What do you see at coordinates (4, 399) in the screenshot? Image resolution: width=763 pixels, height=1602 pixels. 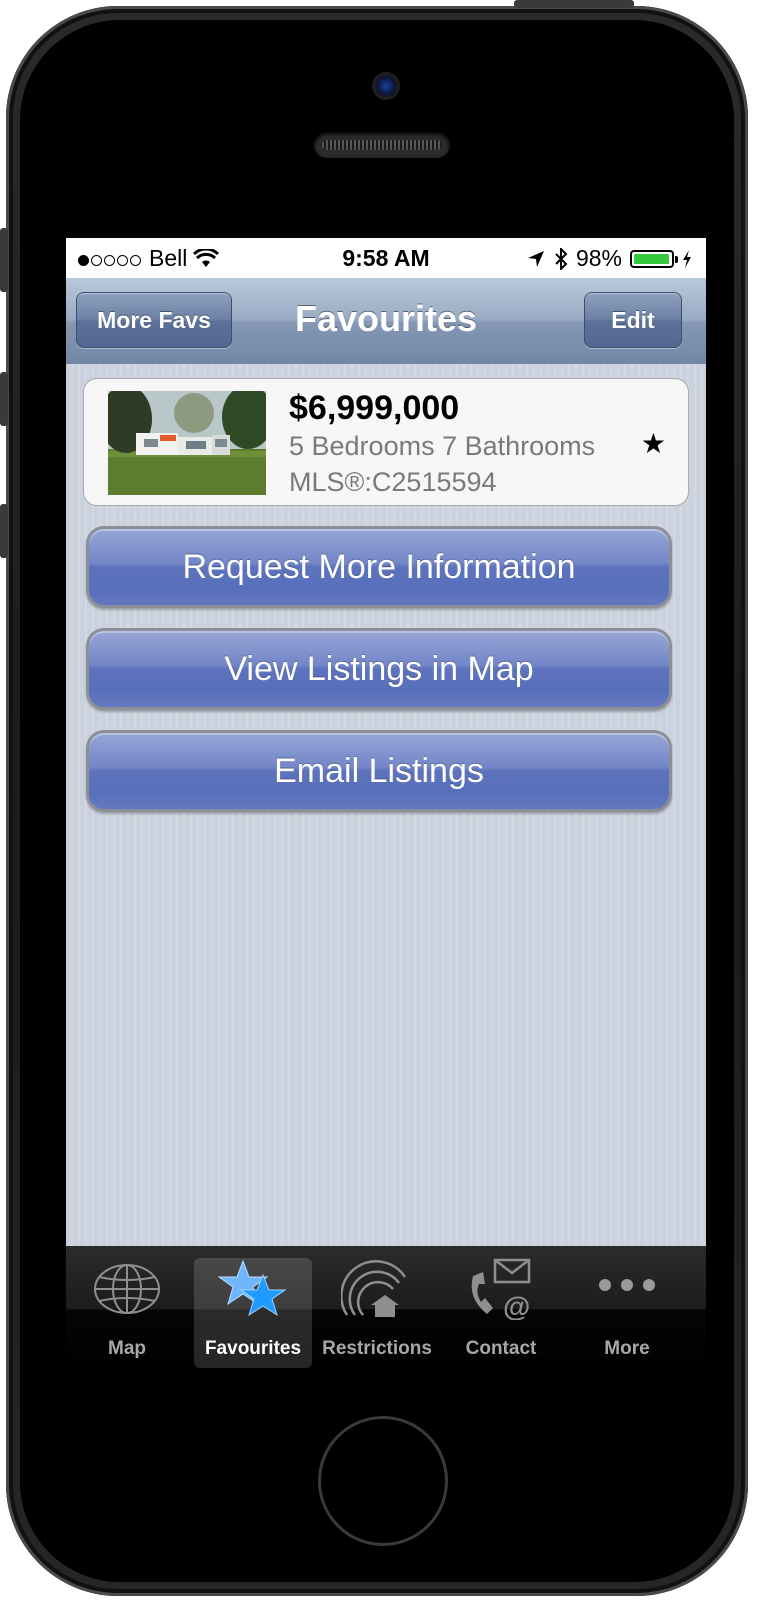 I see `volume-up-button` at bounding box center [4, 399].